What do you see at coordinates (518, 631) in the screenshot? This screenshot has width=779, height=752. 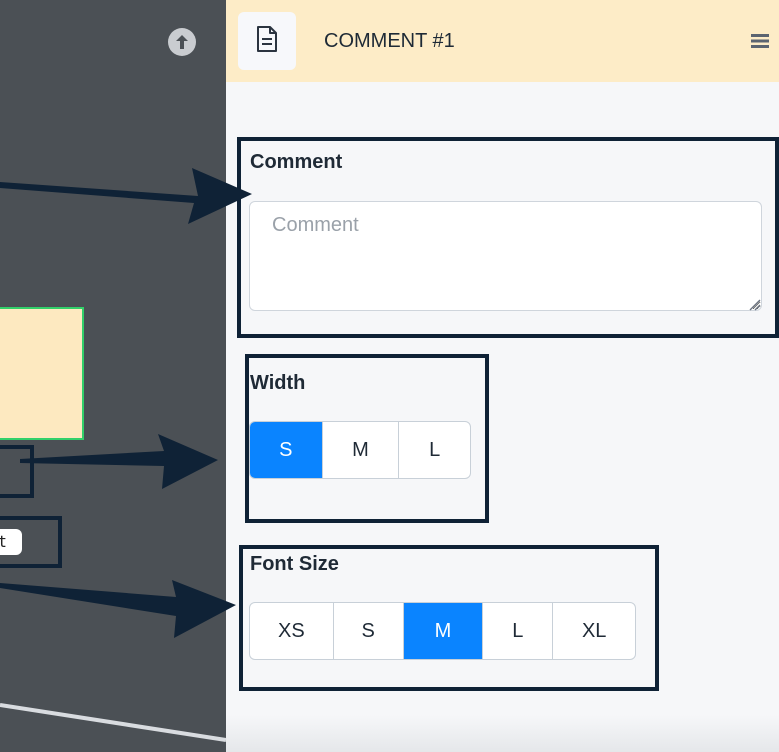 I see `font-size-option-l: L` at bounding box center [518, 631].